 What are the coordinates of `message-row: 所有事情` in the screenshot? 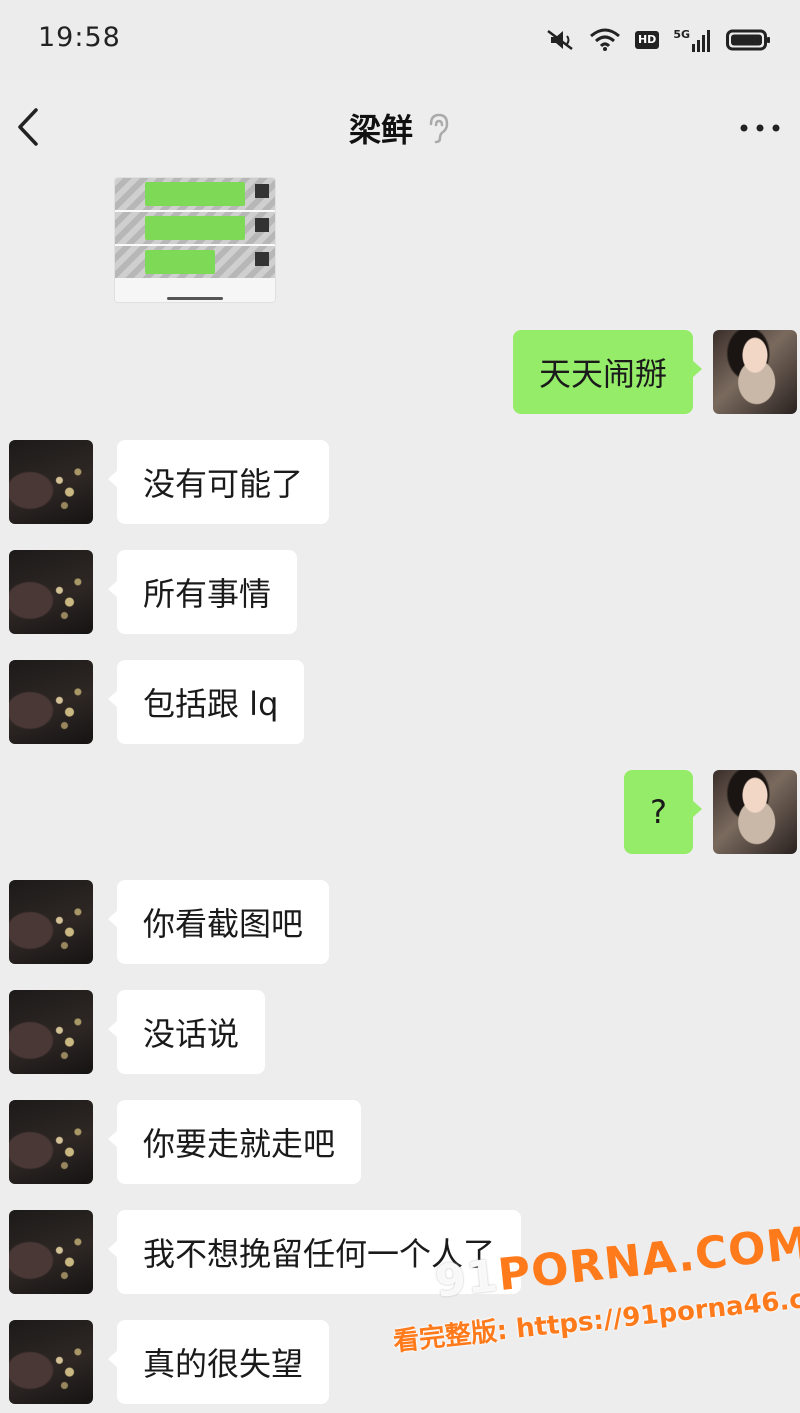 It's located at (400, 592).